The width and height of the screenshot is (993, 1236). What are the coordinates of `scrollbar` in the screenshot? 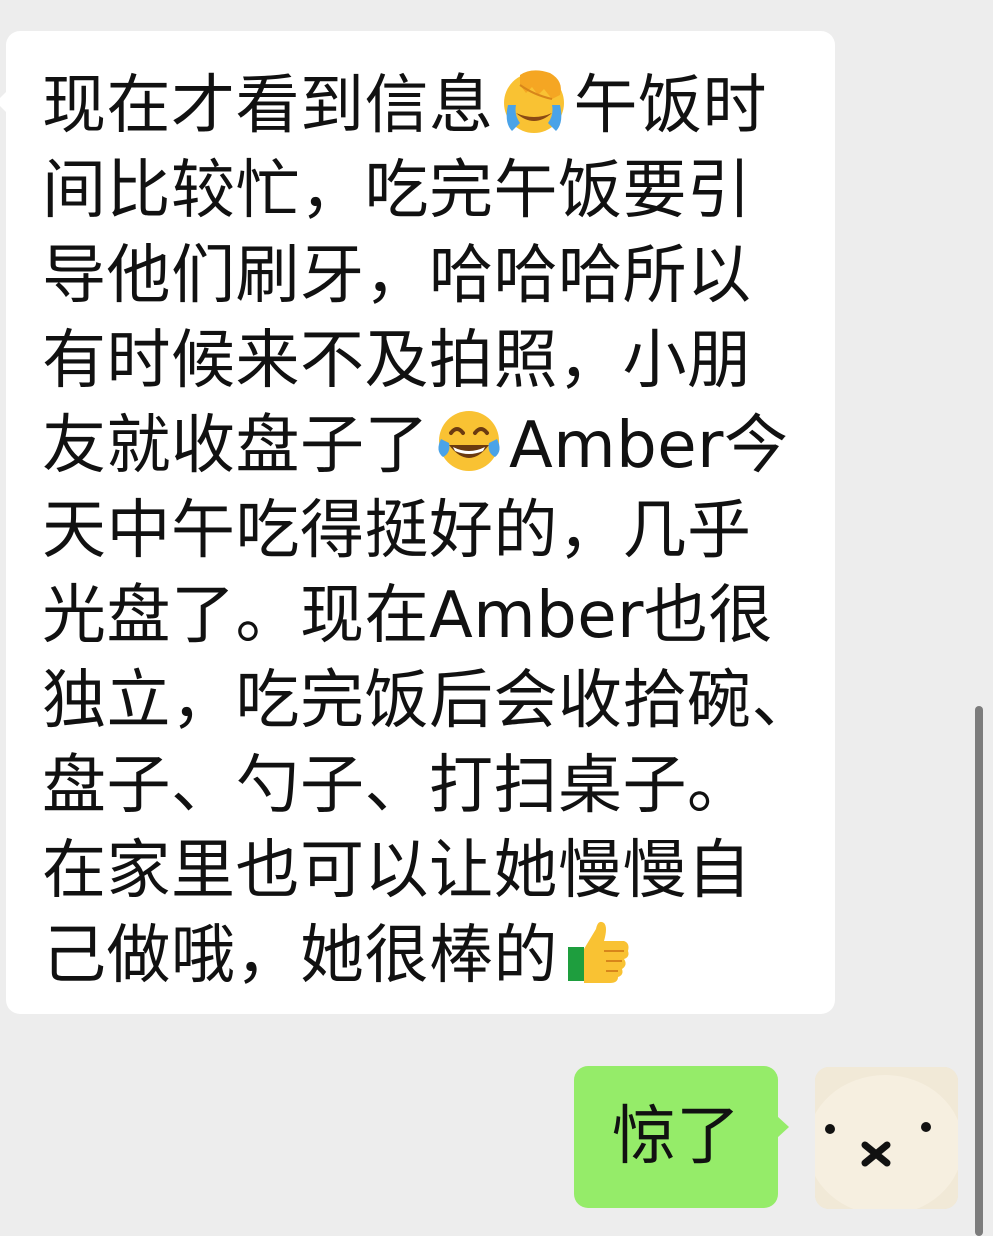 It's located at (979, 971).